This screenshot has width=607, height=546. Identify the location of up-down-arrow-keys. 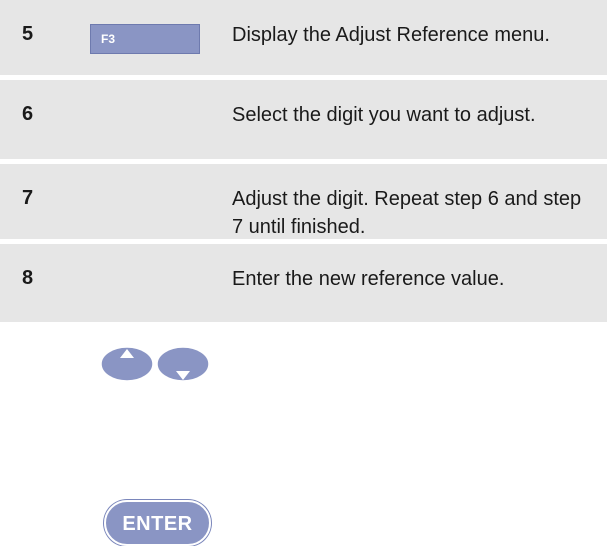
(155, 364).